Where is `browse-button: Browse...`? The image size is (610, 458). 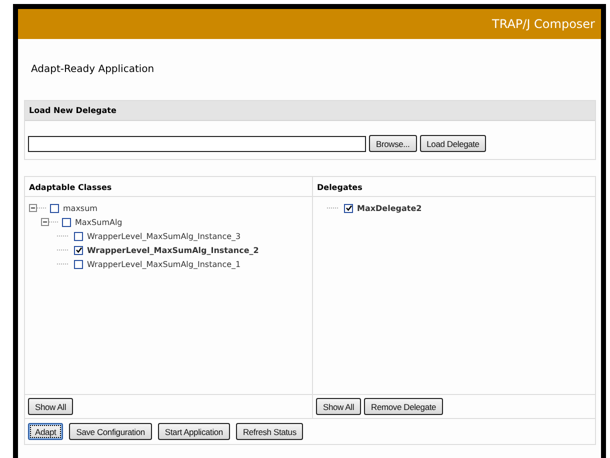 browse-button: Browse... is located at coordinates (393, 143).